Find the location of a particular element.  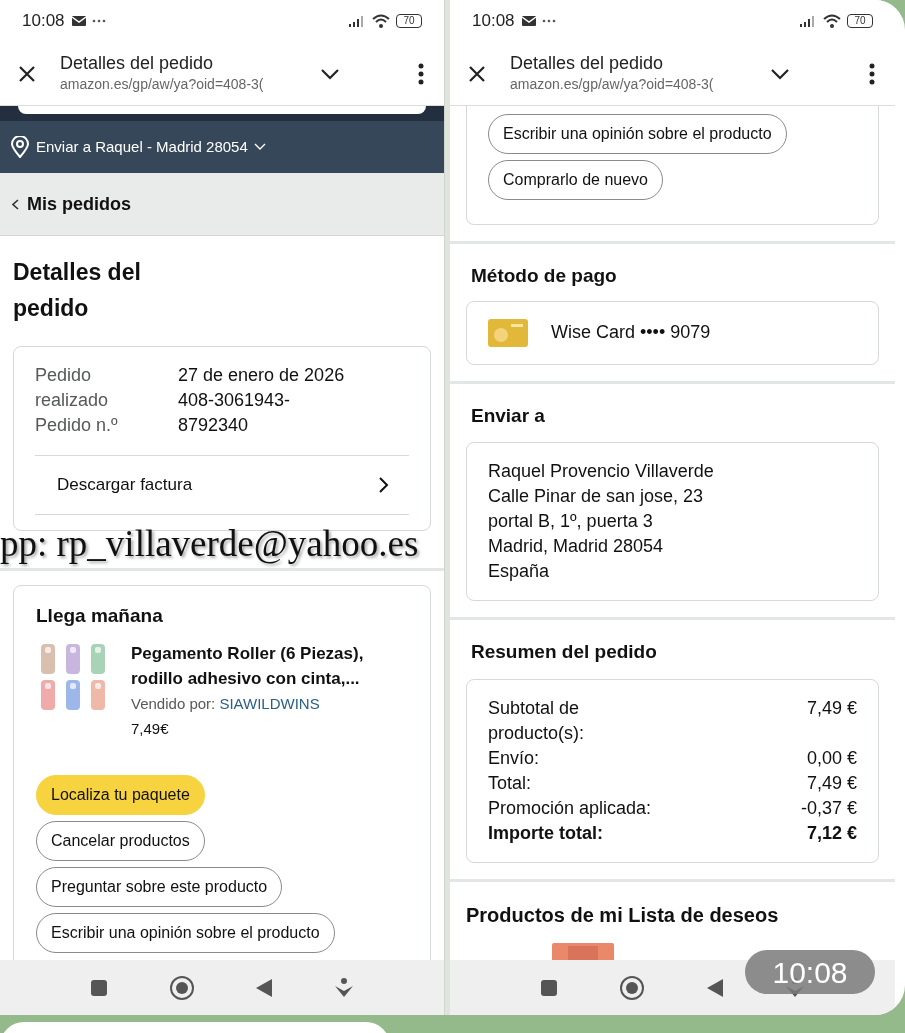

chevron-left-icon is located at coordinates (15, 204).